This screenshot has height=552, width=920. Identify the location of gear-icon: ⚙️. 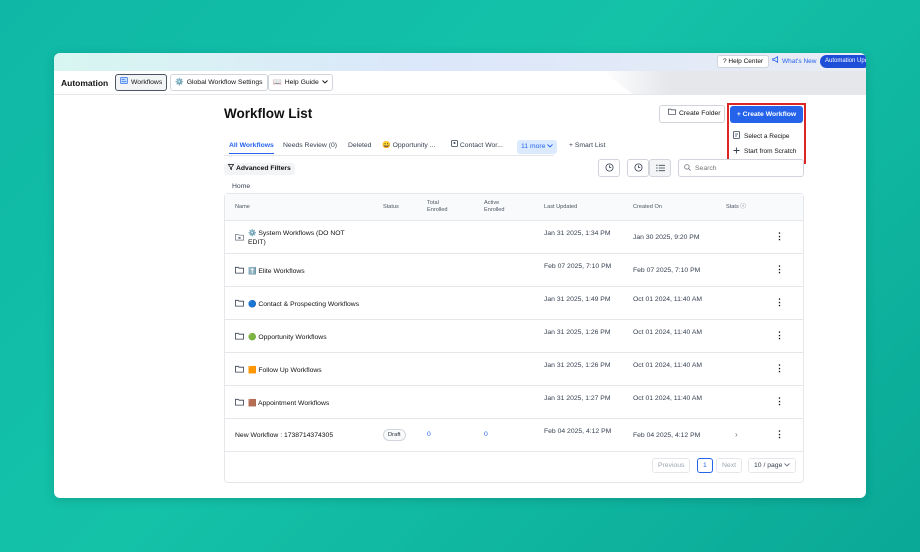
(179, 82).